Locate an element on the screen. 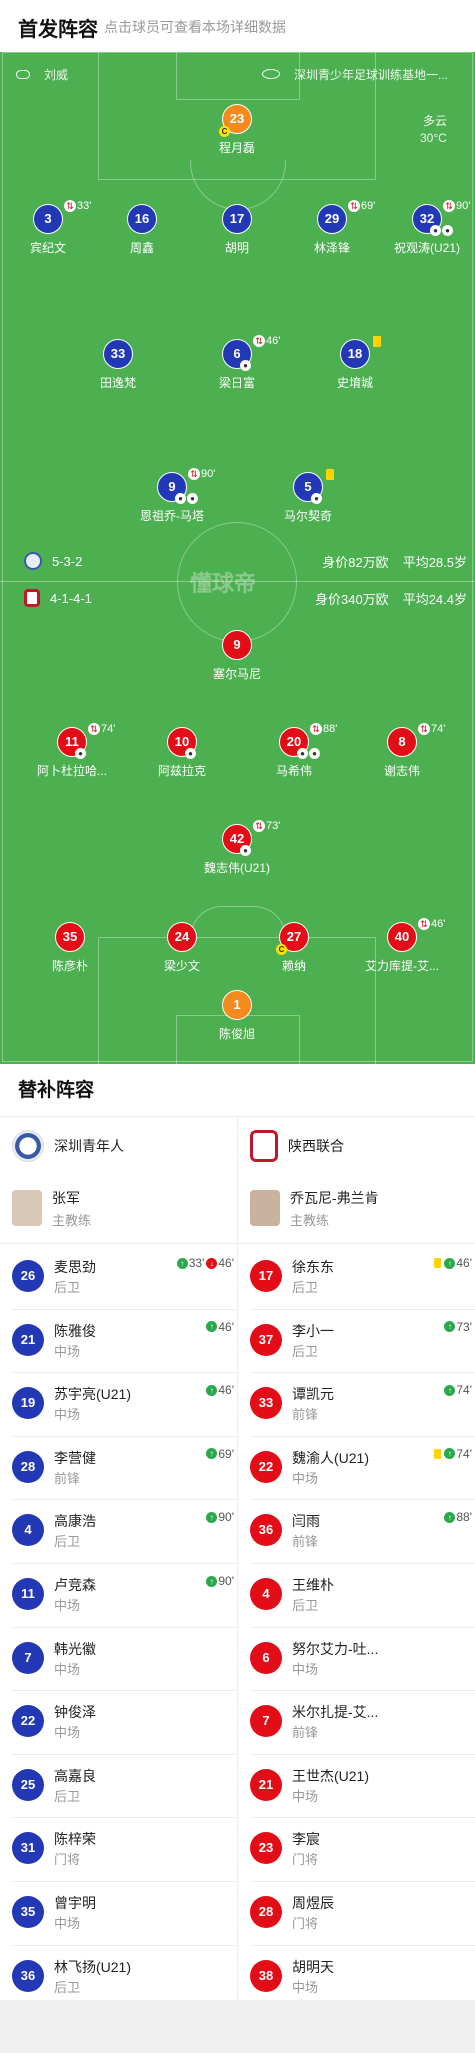  away-sub-21: 21 王世杰(U21) 中场 is located at coordinates (362, 1786).